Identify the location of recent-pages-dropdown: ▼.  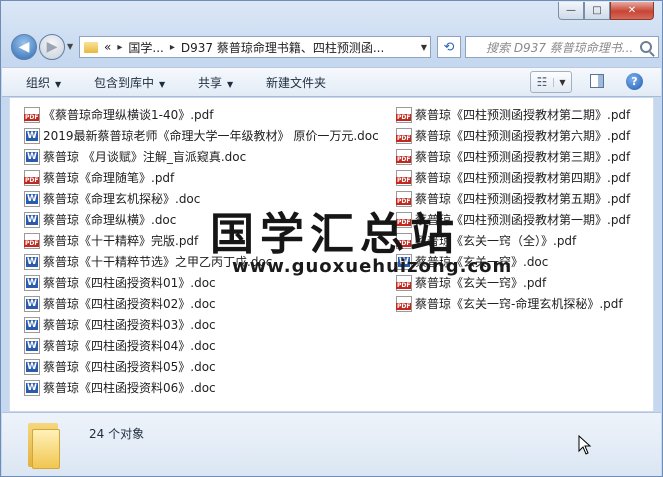
(70, 46).